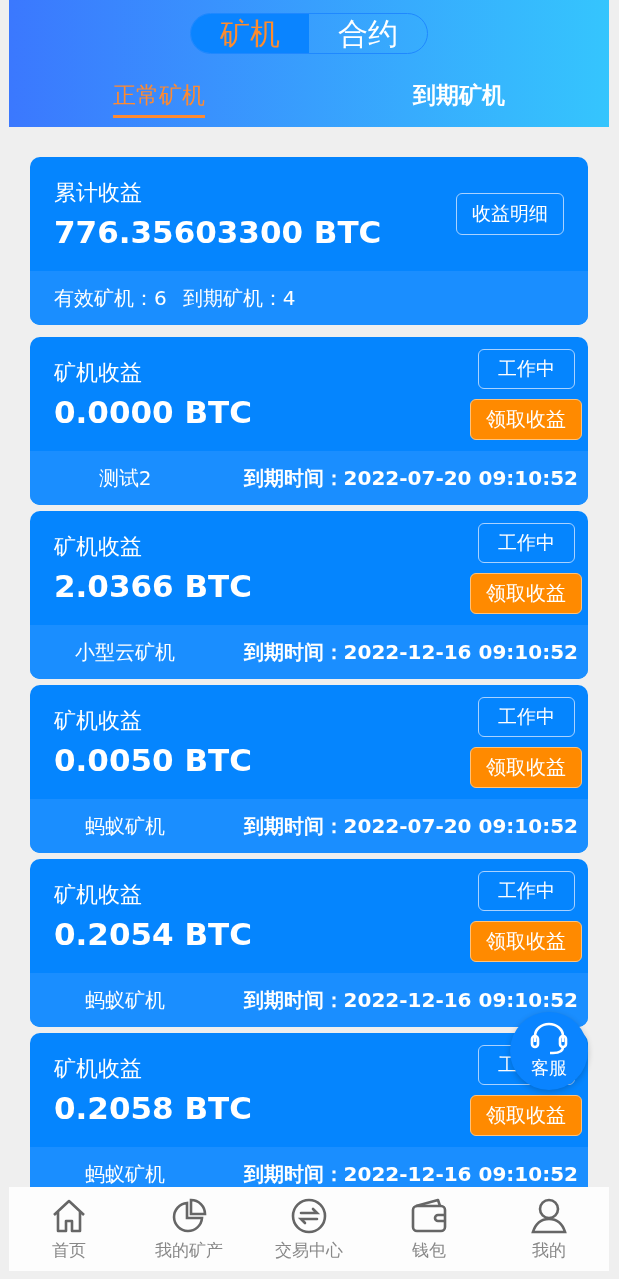  What do you see at coordinates (510, 214) in the screenshot?
I see `detail-button: 收益明细` at bounding box center [510, 214].